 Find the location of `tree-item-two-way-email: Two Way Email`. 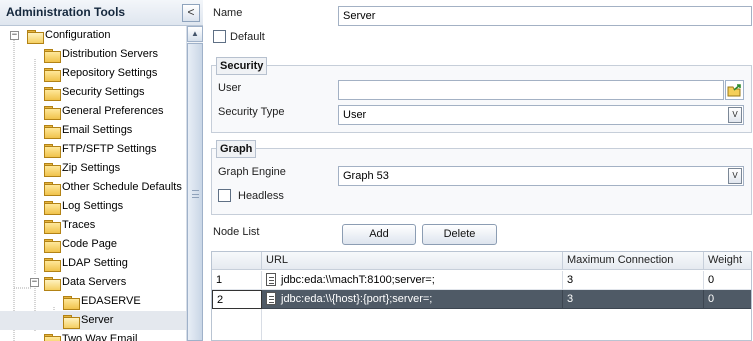

tree-item-two-way-email: Two Way Email is located at coordinates (115, 335).